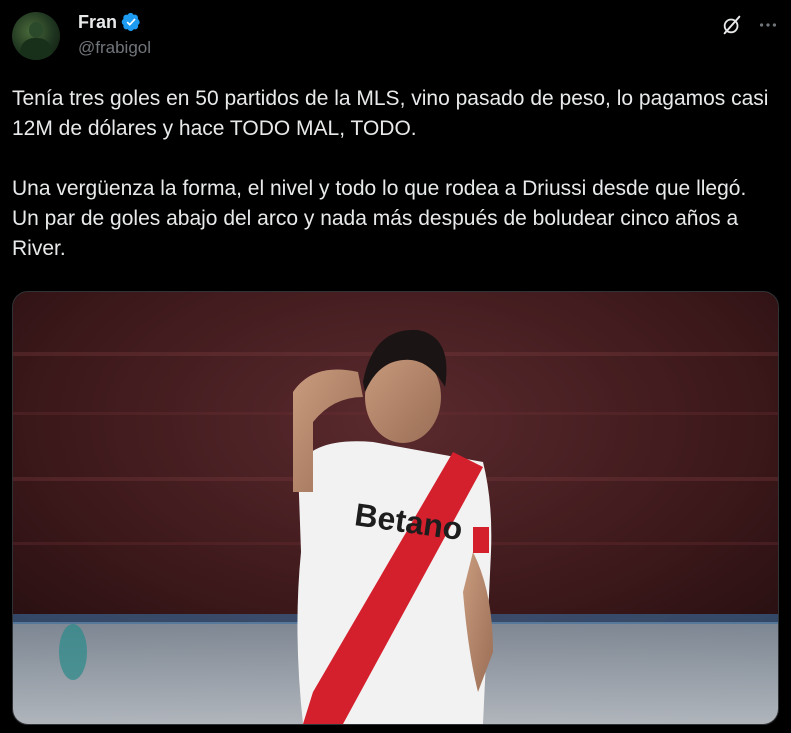  Describe the element at coordinates (36, 30) in the screenshot. I see `avatar-head-shape` at that location.